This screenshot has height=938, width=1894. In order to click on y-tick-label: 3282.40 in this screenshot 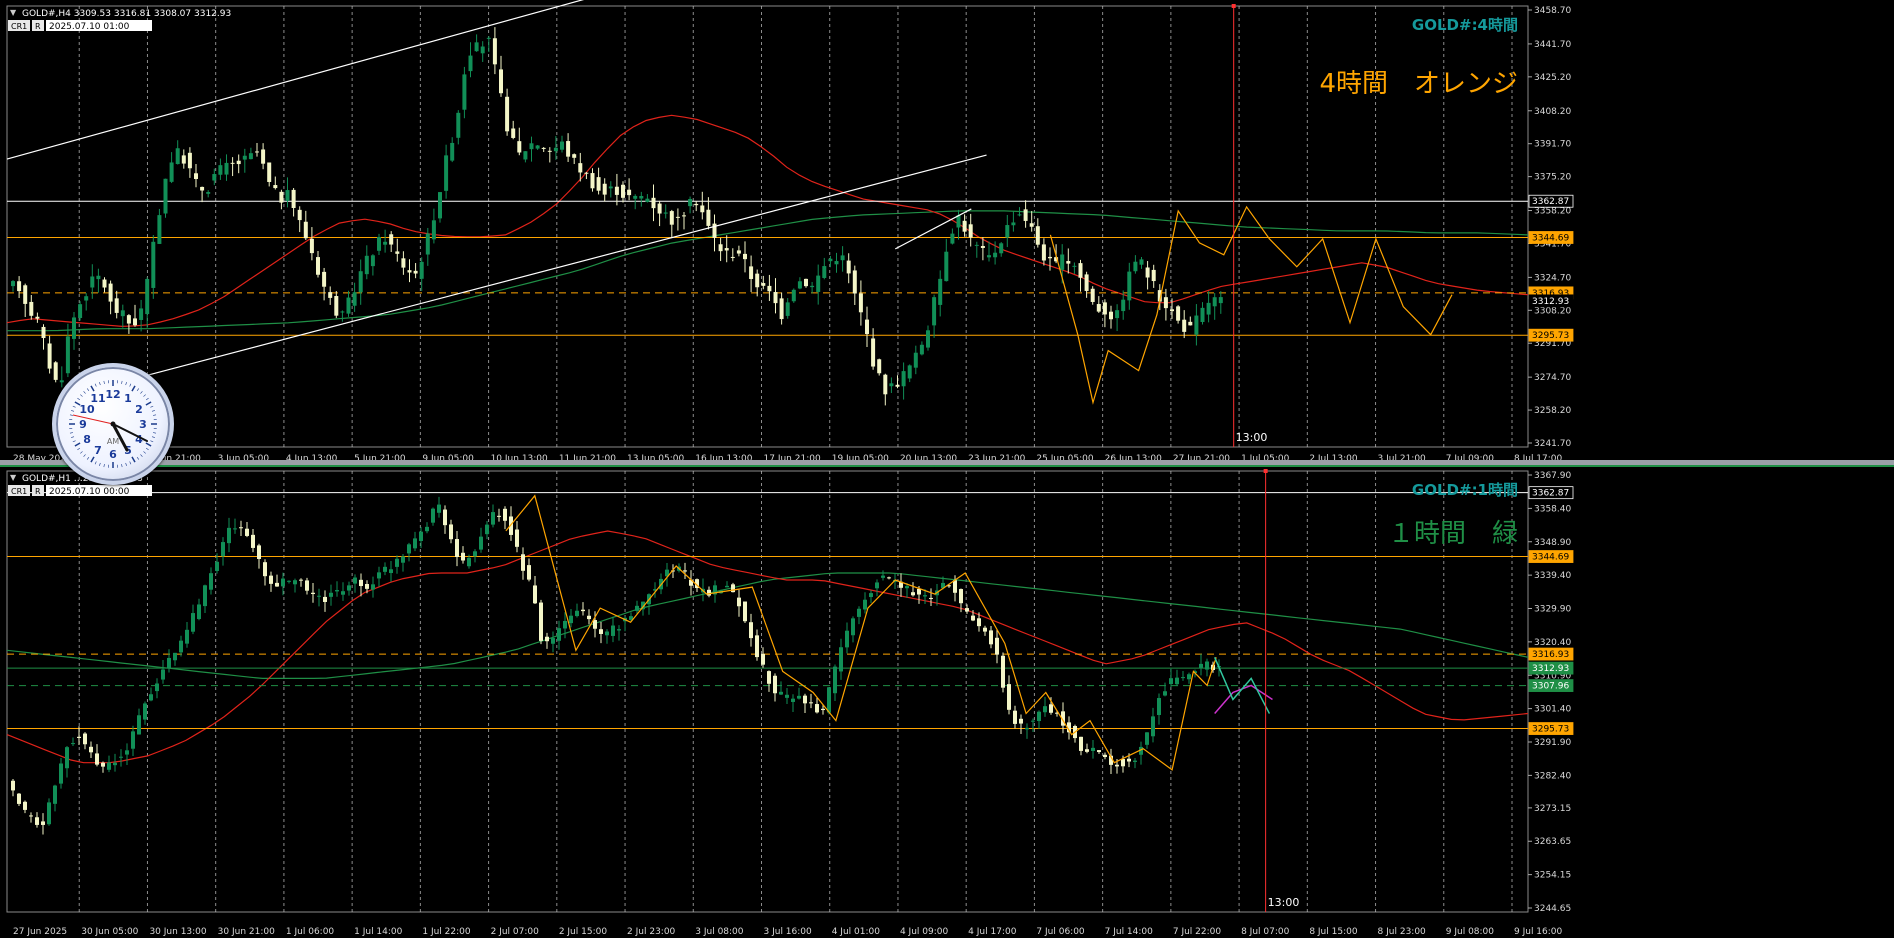, I will do `click(1552, 776)`.